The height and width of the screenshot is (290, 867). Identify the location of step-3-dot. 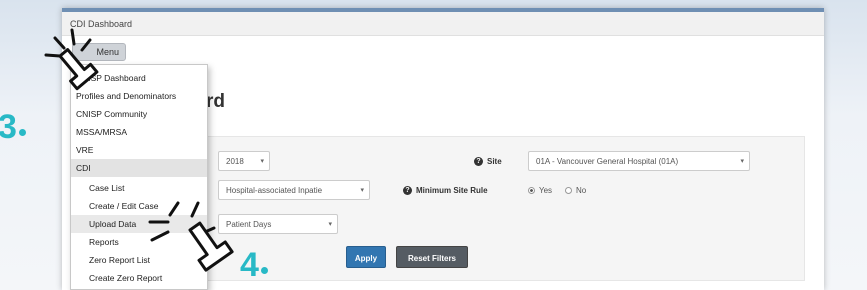
(22, 132).